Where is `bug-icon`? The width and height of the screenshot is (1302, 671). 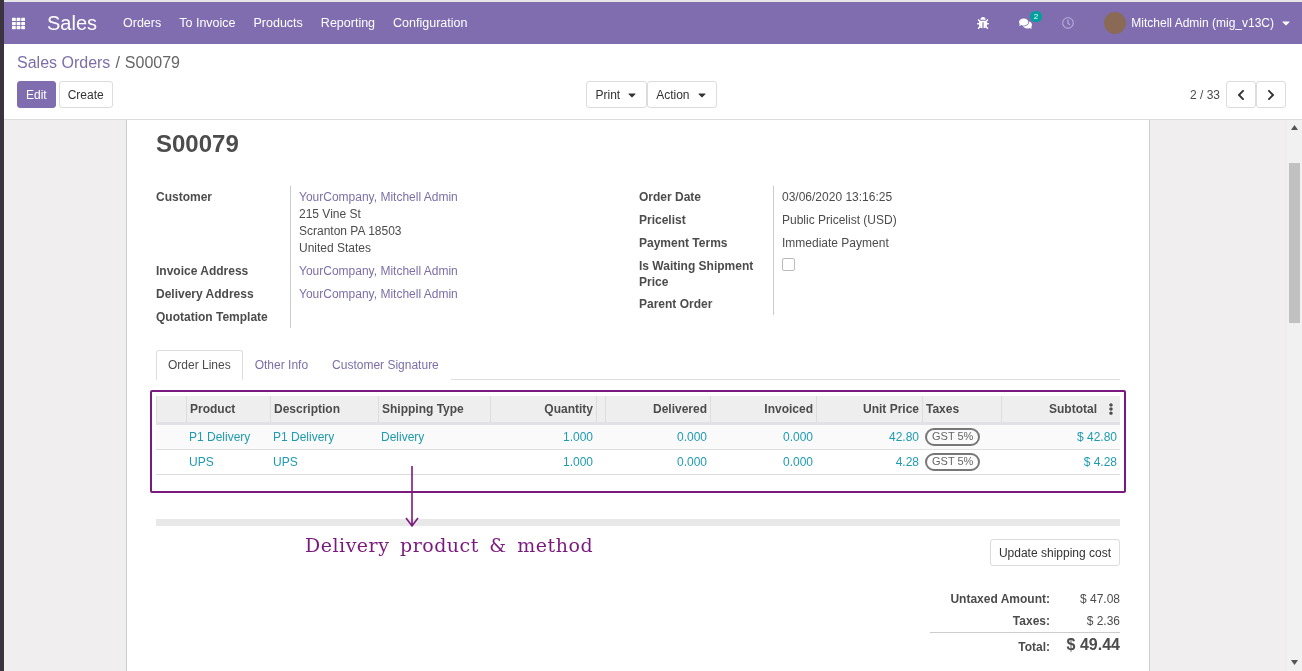 bug-icon is located at coordinates (983, 23).